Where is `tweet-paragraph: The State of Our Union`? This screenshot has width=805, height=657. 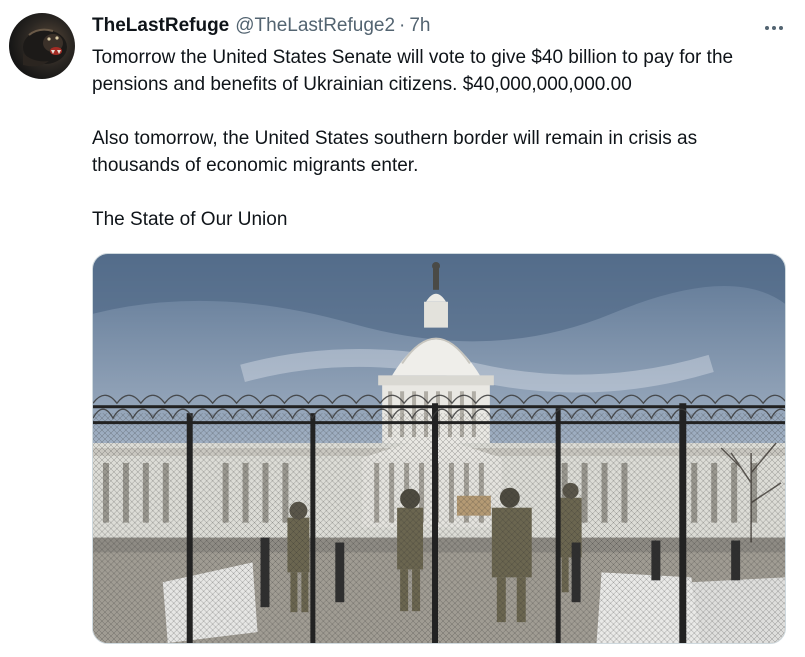
tweet-paragraph: The State of Our Union is located at coordinates (190, 219).